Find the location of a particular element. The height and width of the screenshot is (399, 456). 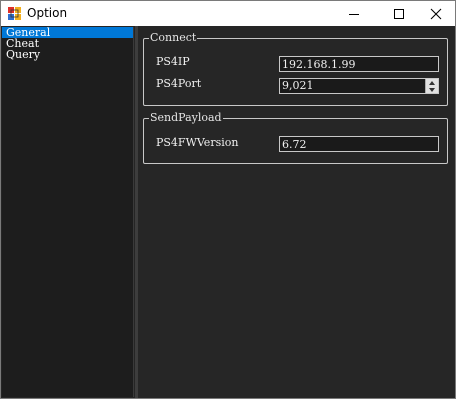

sendpayload-group-title: SendPayload is located at coordinates (186, 117).